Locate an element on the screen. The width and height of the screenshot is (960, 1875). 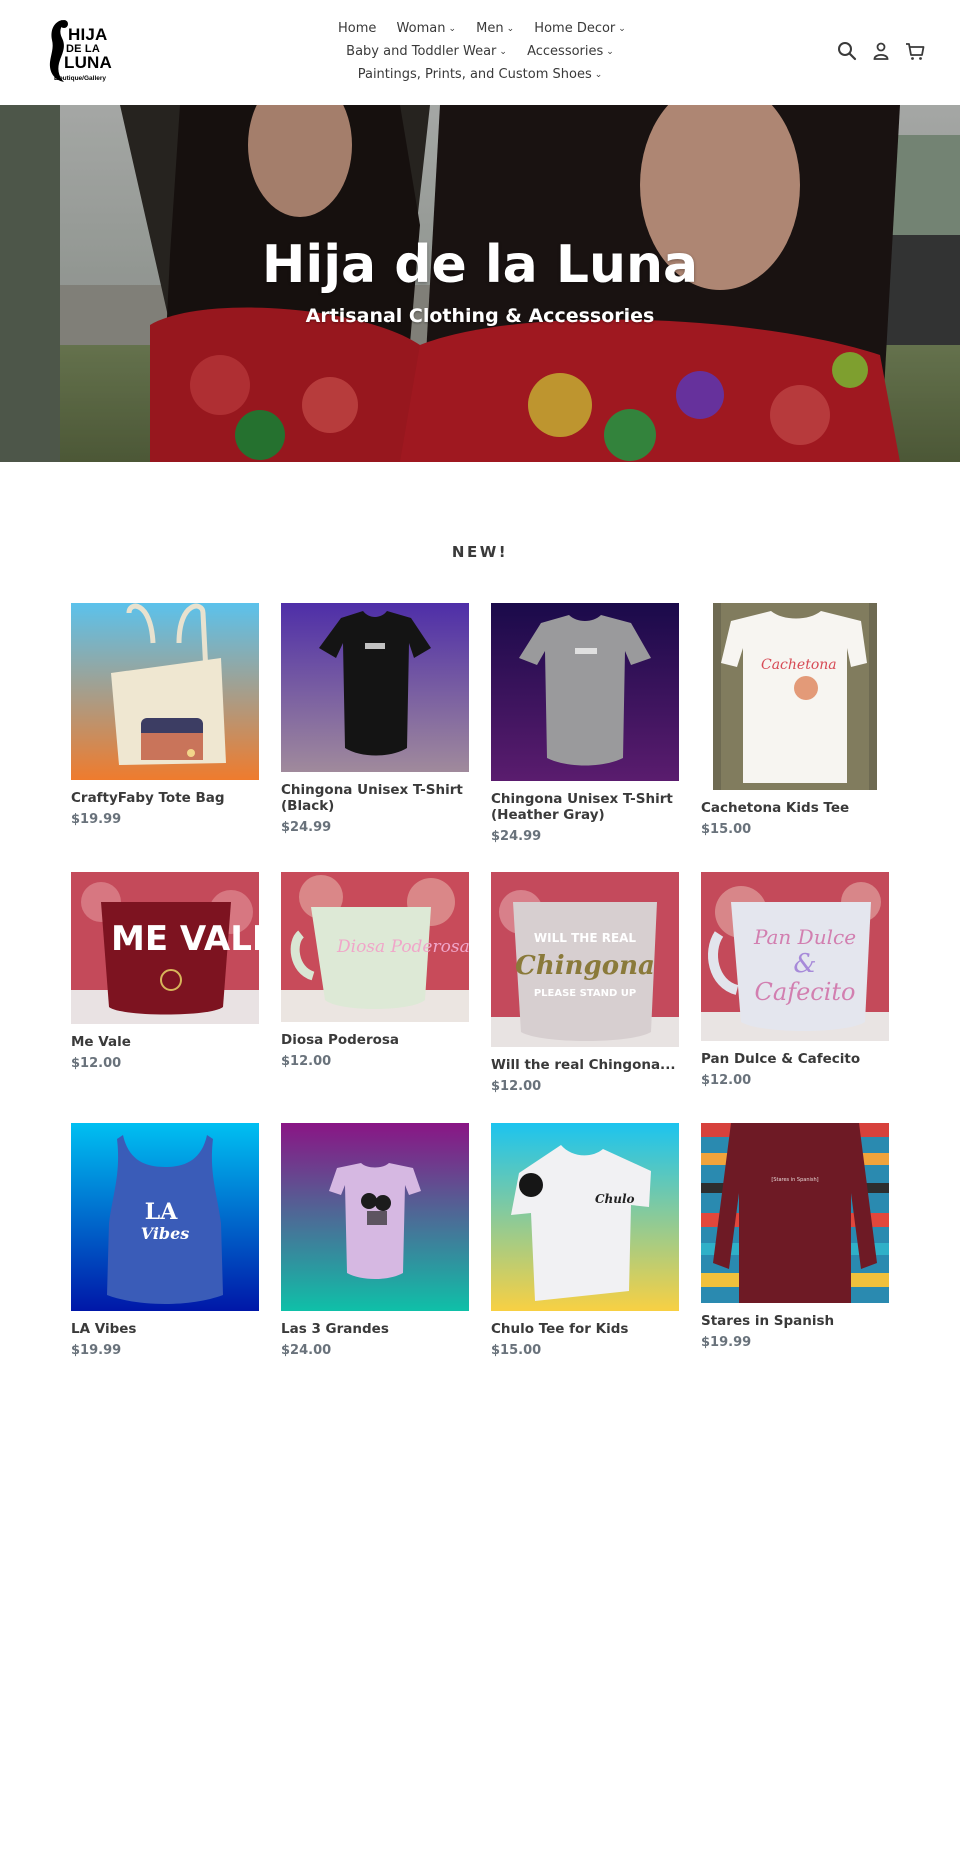
product-image: Cachetona is located at coordinates (795, 696).